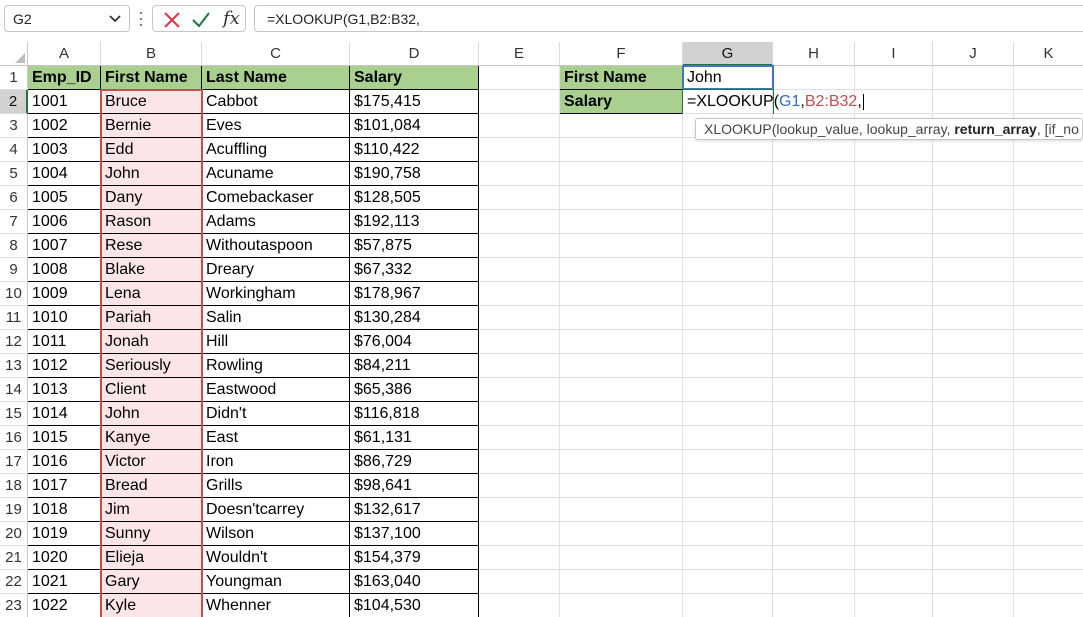  Describe the element at coordinates (276, 126) in the screenshot. I see `table-cell: Eves` at that location.